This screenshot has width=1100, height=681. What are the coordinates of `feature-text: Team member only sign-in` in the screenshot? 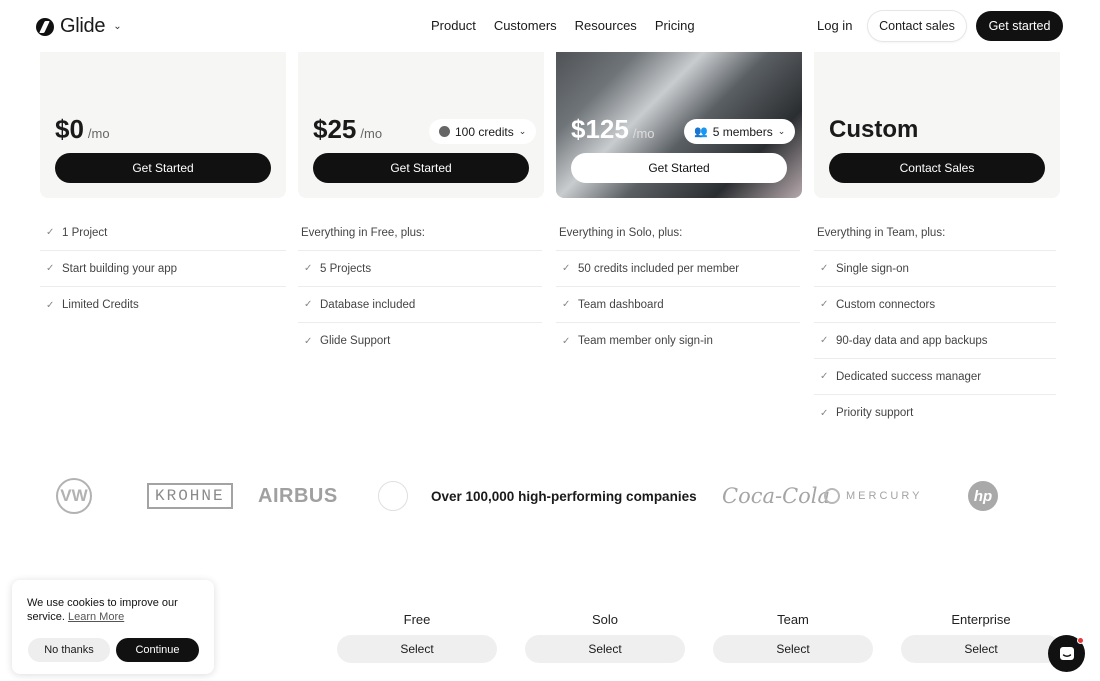 It's located at (645, 341).